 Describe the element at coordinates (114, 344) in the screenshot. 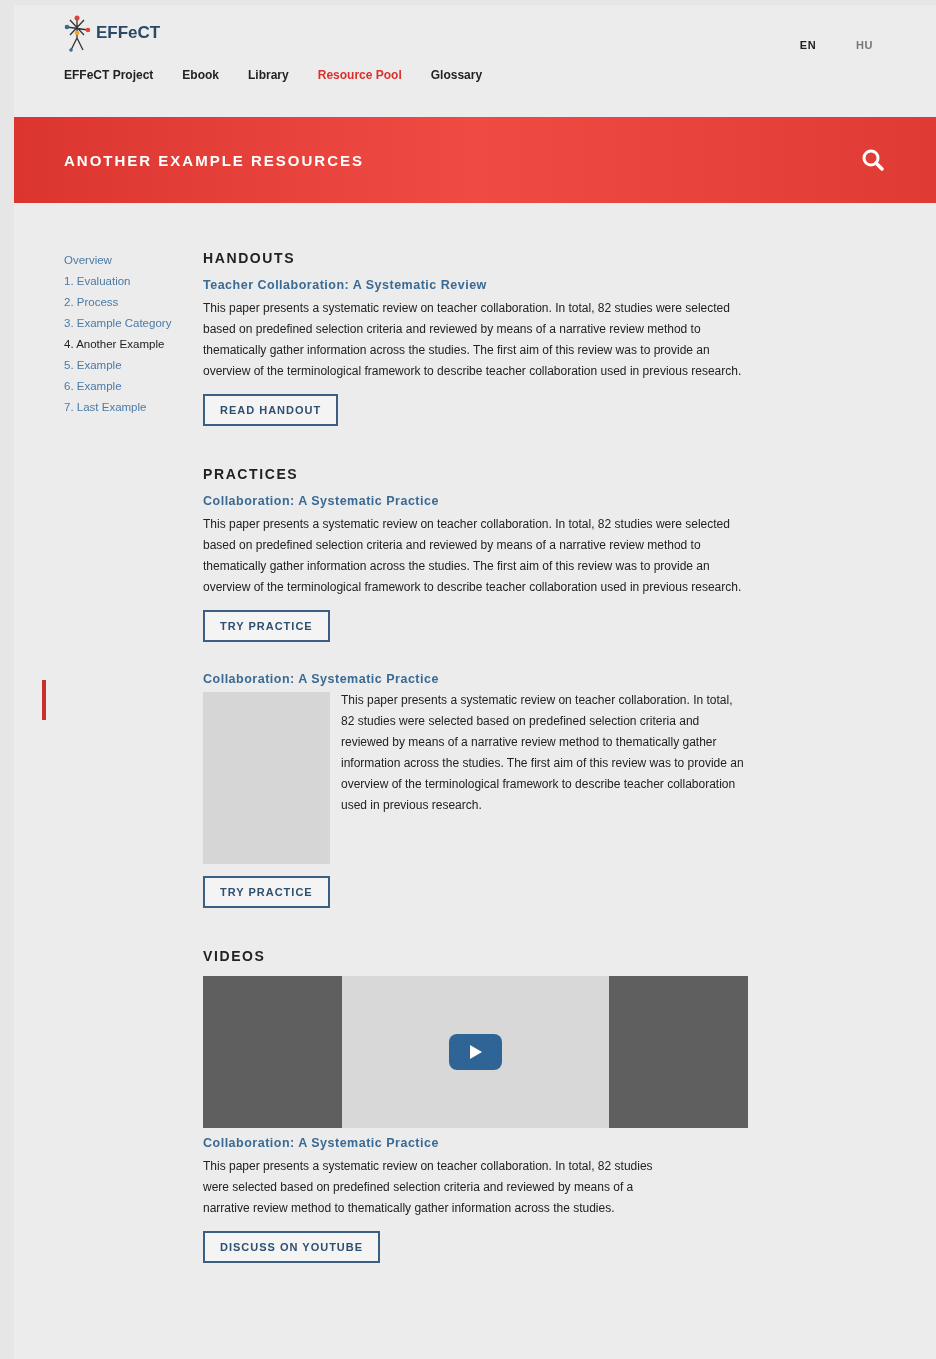

I see `sidebar-link: 4. Another Example` at that location.